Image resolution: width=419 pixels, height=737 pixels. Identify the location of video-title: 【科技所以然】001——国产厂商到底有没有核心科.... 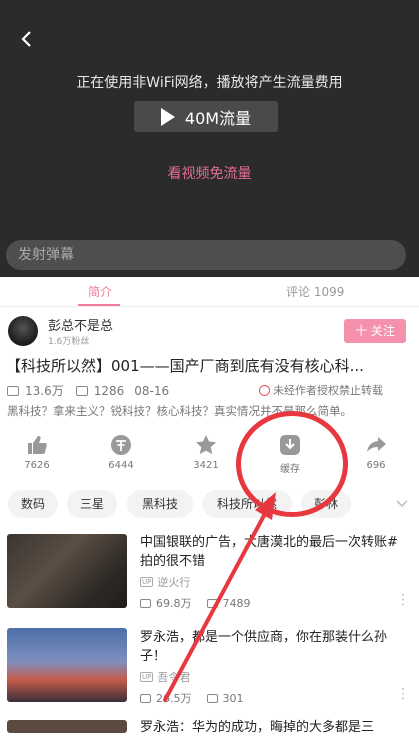
(185, 366).